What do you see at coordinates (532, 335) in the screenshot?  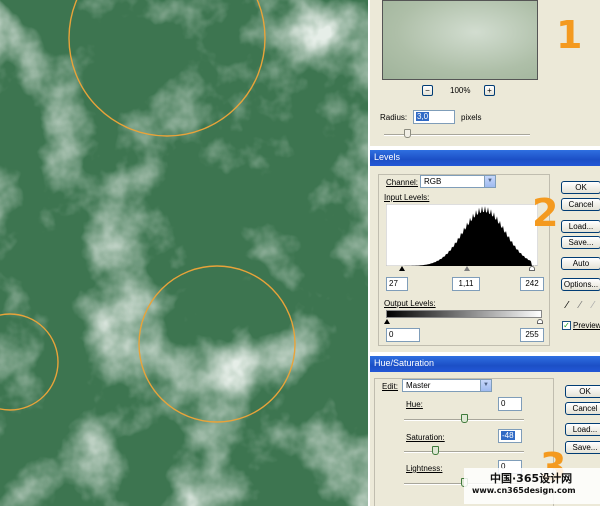 I see `output-white-field: 255` at bounding box center [532, 335].